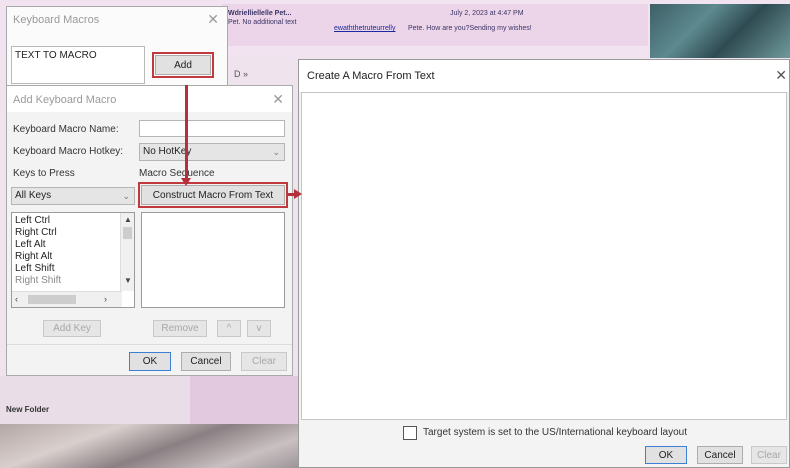 The image size is (790, 468). Describe the element at coordinates (149, 344) in the screenshot. I see `divider` at that location.